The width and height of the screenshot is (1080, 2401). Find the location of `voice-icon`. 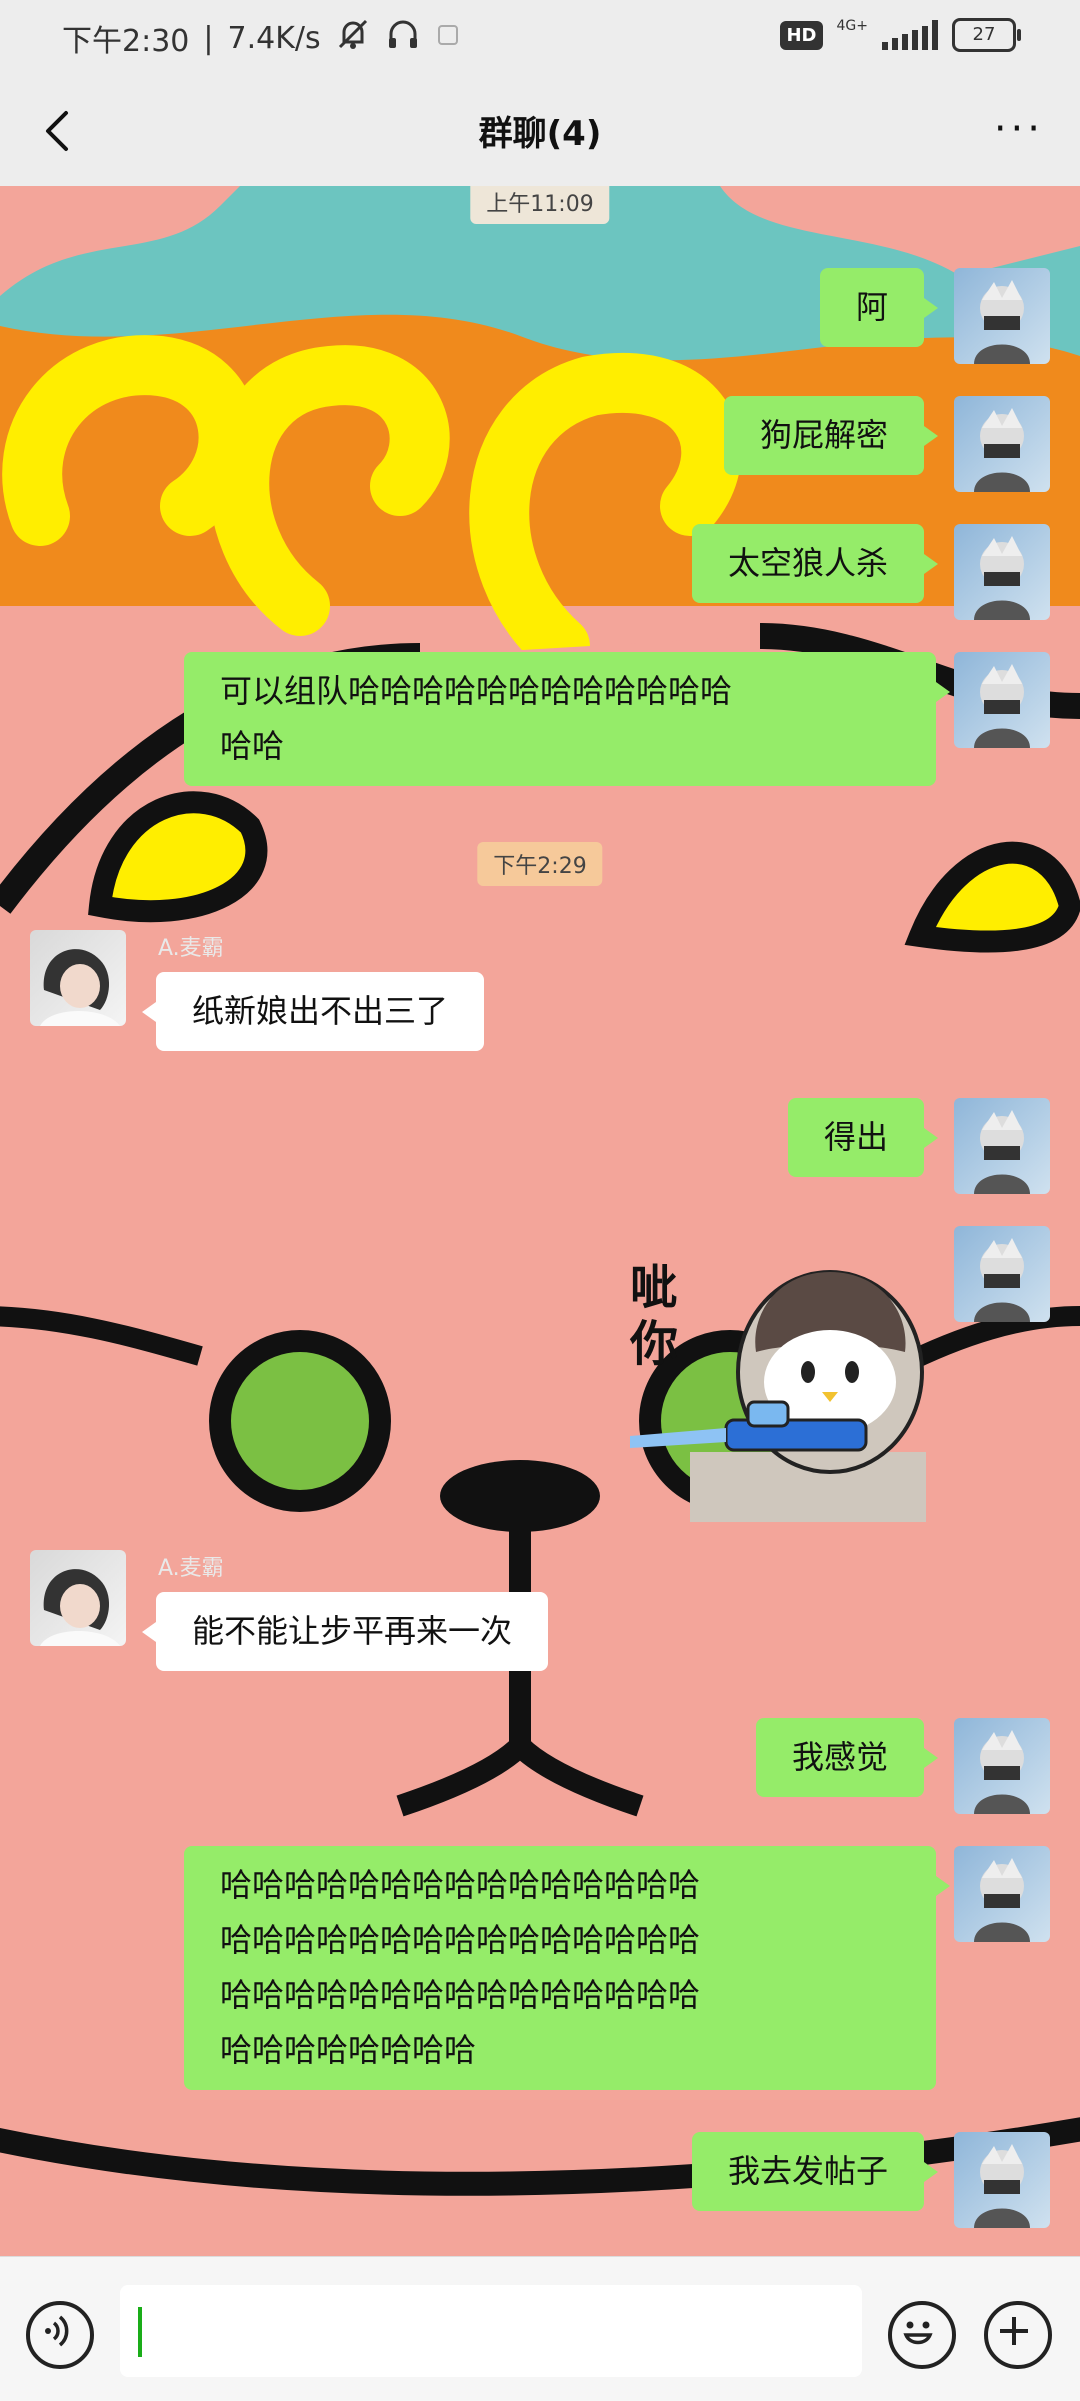

voice-icon is located at coordinates (57, 2331).